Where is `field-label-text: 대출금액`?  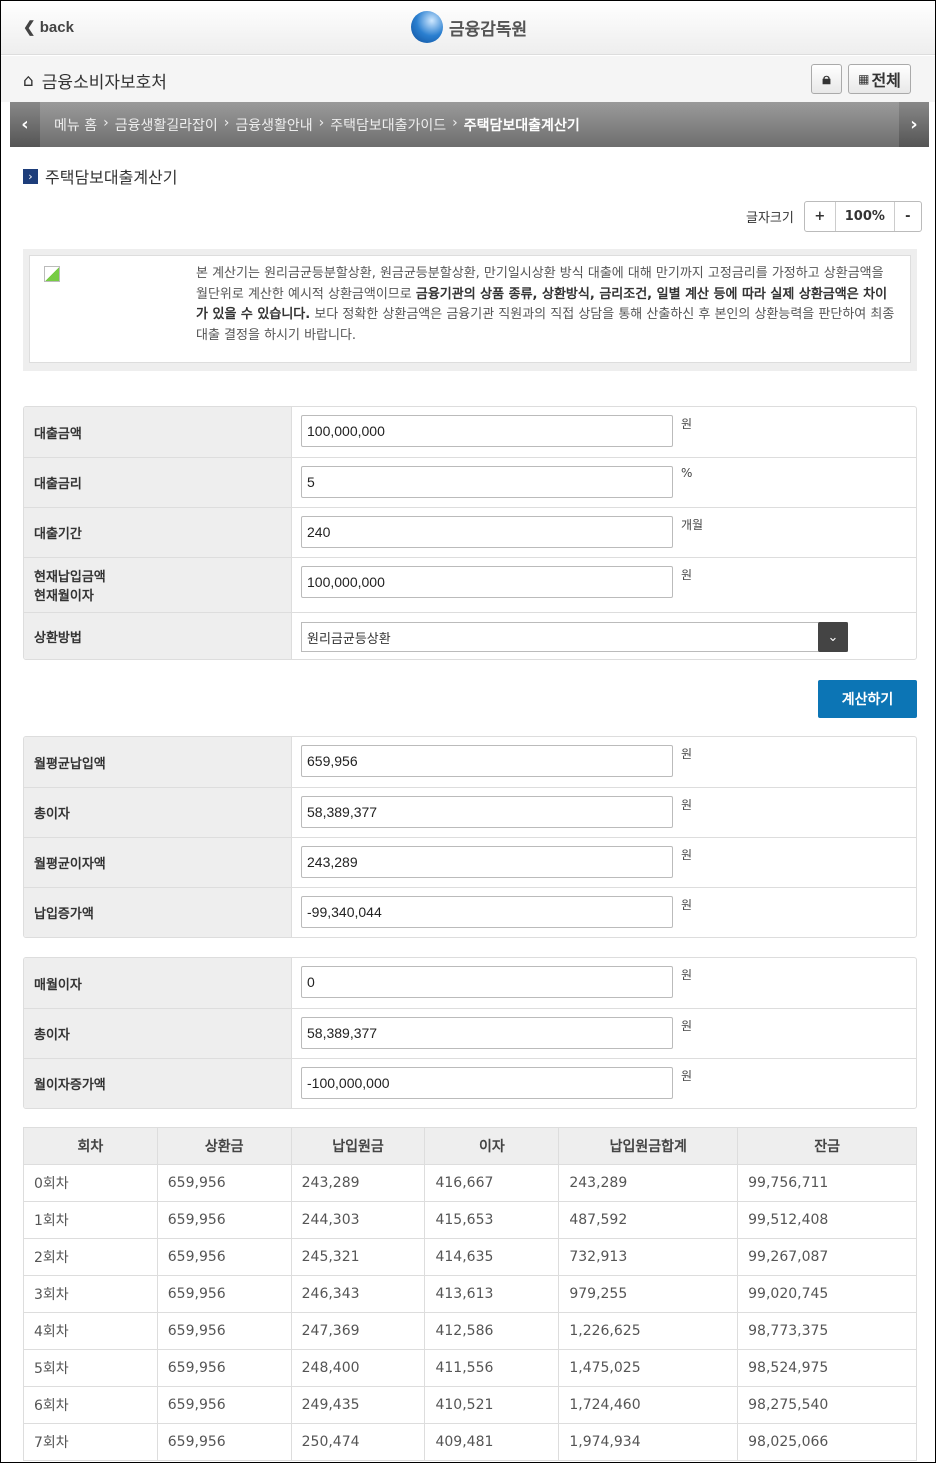
field-label-text: 대출금액 is located at coordinates (58, 434).